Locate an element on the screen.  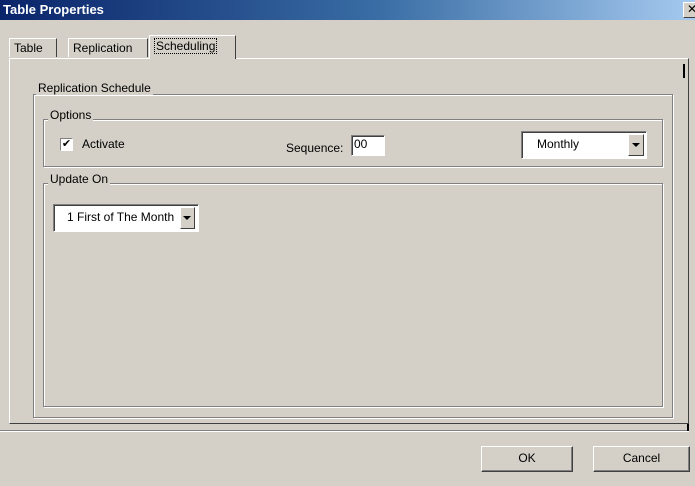
options-title: Options is located at coordinates (71, 115).